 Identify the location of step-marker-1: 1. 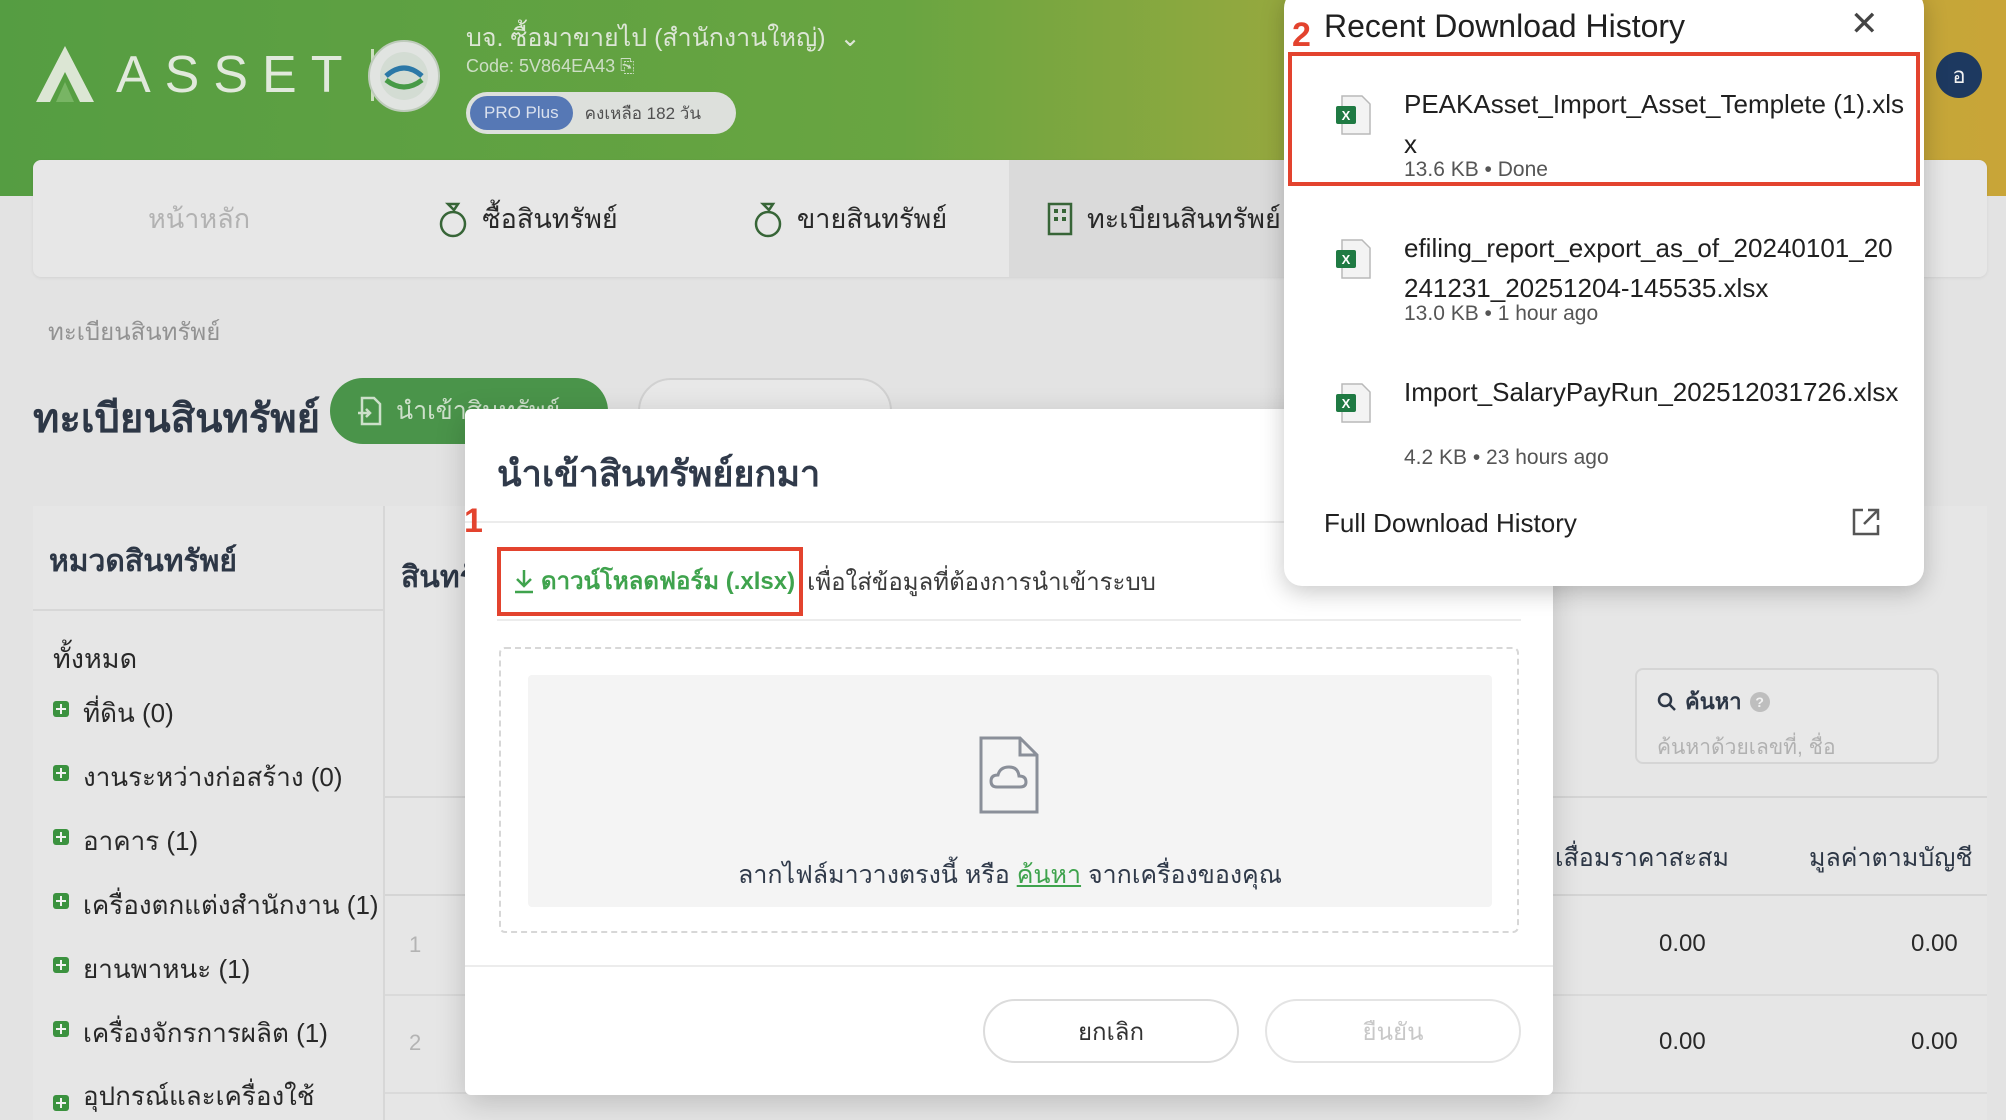
(473, 521).